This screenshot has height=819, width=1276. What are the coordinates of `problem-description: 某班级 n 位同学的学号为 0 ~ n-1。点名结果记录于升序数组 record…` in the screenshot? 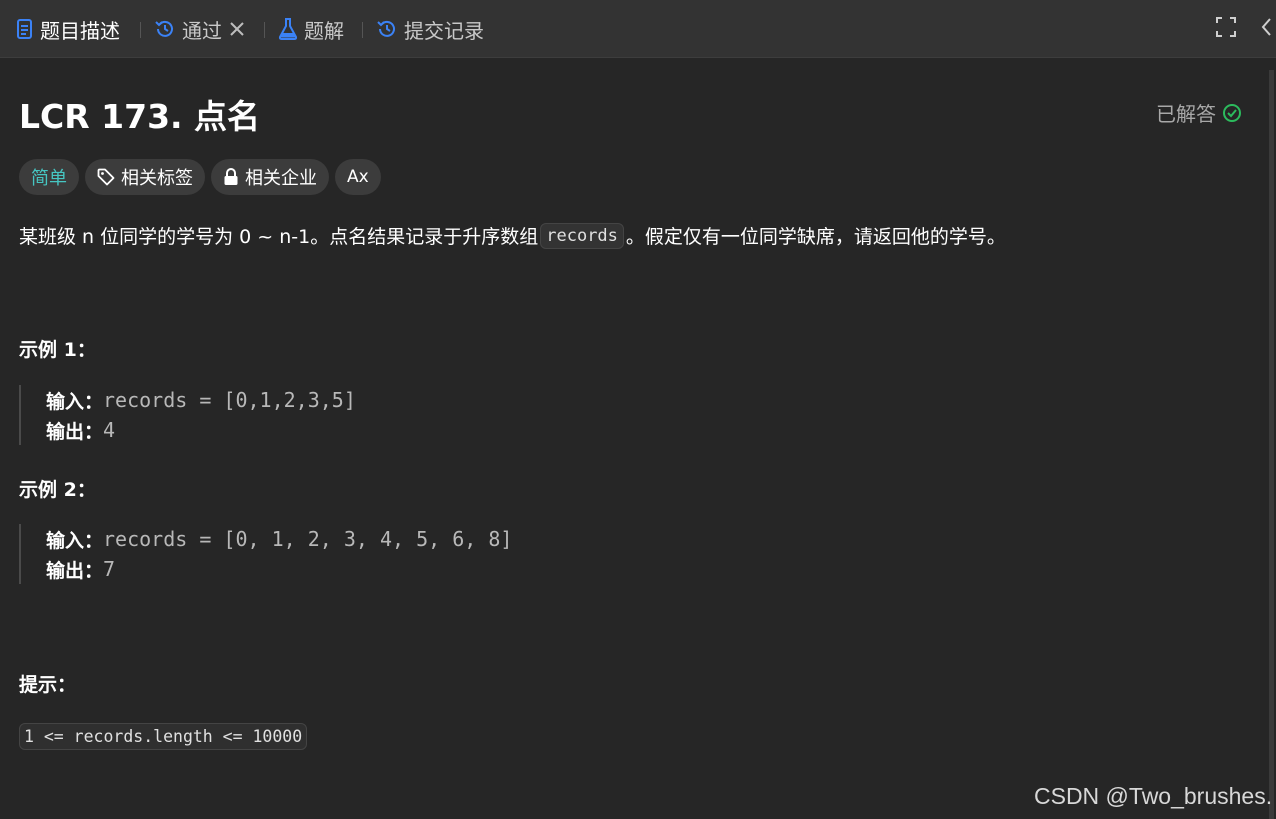 It's located at (512, 235).